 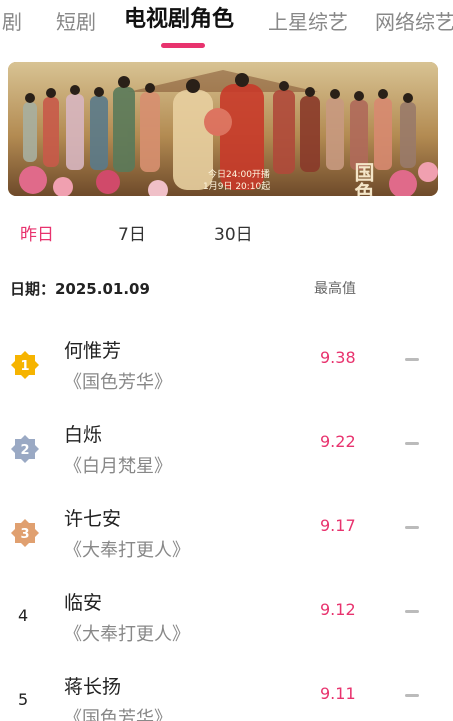 I want to click on active-tab-indicator, so click(x=183, y=45).